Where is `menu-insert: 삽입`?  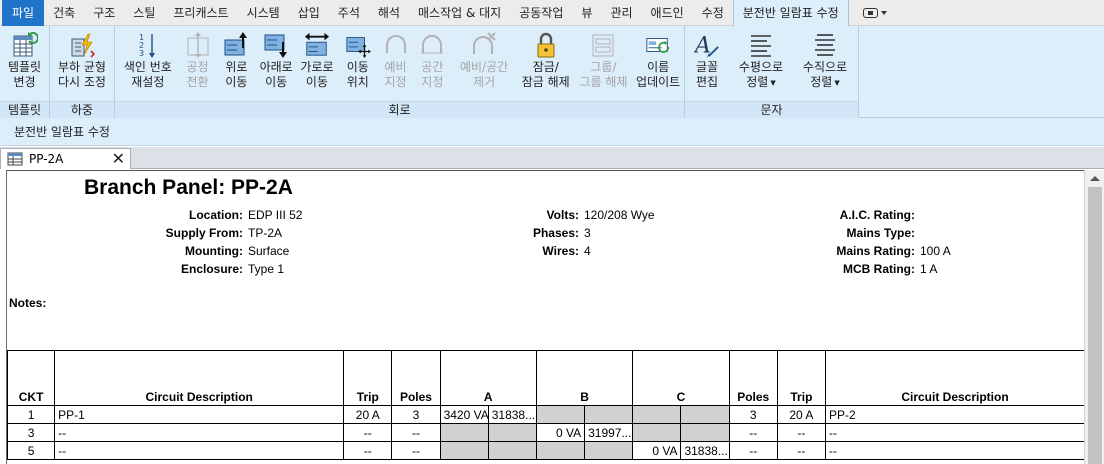
menu-insert: 삽입 is located at coordinates (309, 13).